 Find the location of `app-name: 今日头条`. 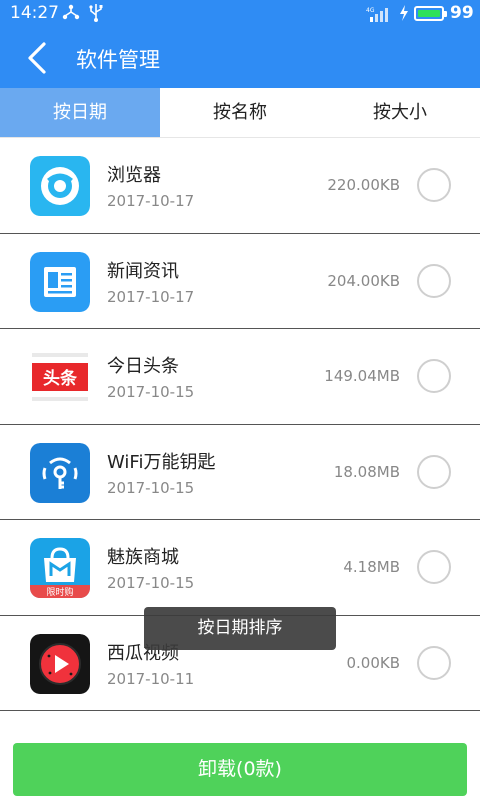

app-name: 今日头条 is located at coordinates (143, 366).